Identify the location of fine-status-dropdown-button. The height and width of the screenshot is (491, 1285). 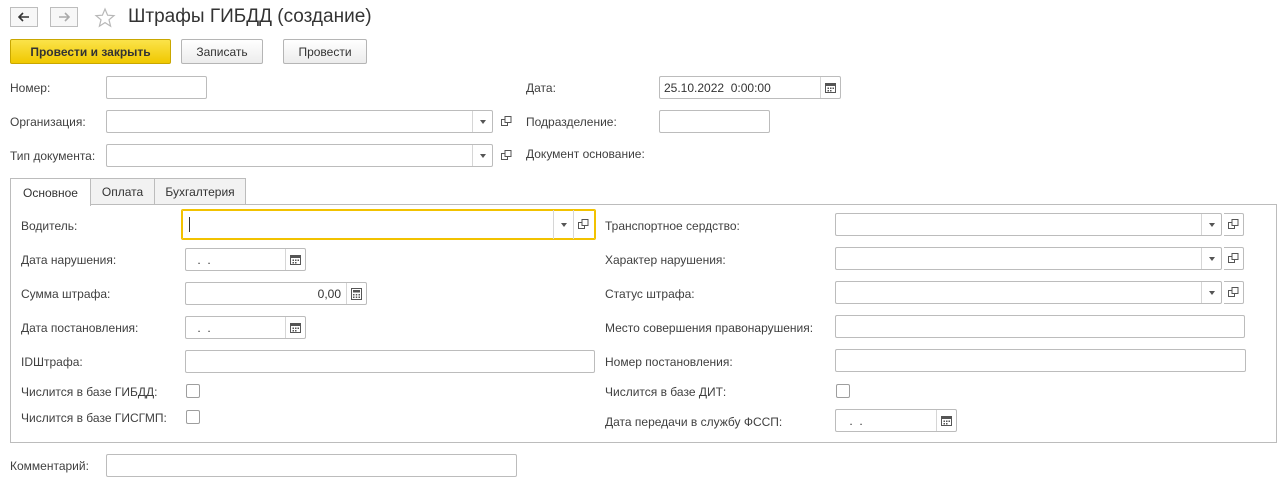
(1211, 292).